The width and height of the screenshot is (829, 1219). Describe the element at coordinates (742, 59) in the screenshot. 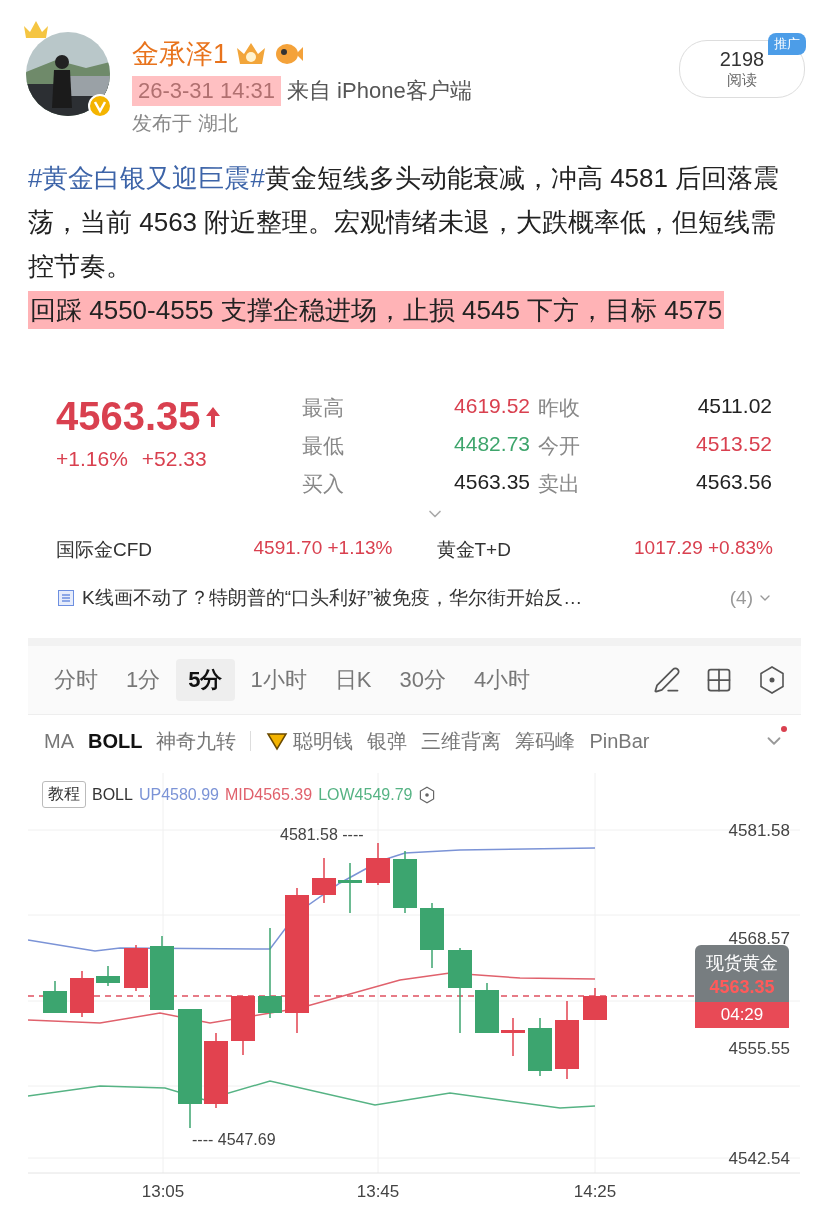

I see `read-count: 2198` at that location.